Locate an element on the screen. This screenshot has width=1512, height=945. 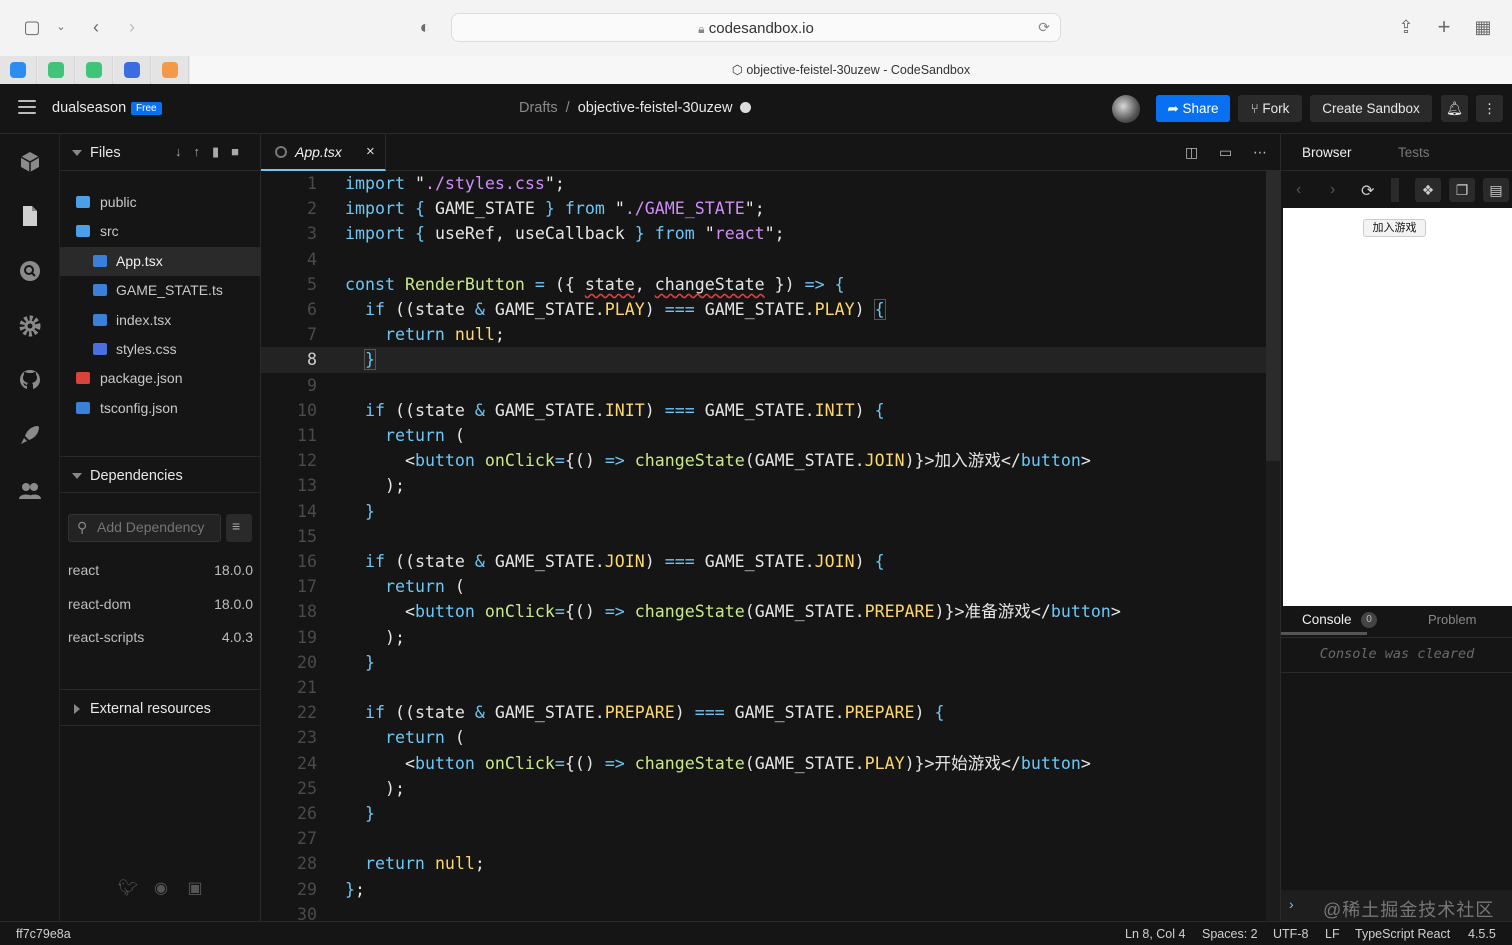
more-actions-icon: ⋯ is located at coordinates (1260, 152).